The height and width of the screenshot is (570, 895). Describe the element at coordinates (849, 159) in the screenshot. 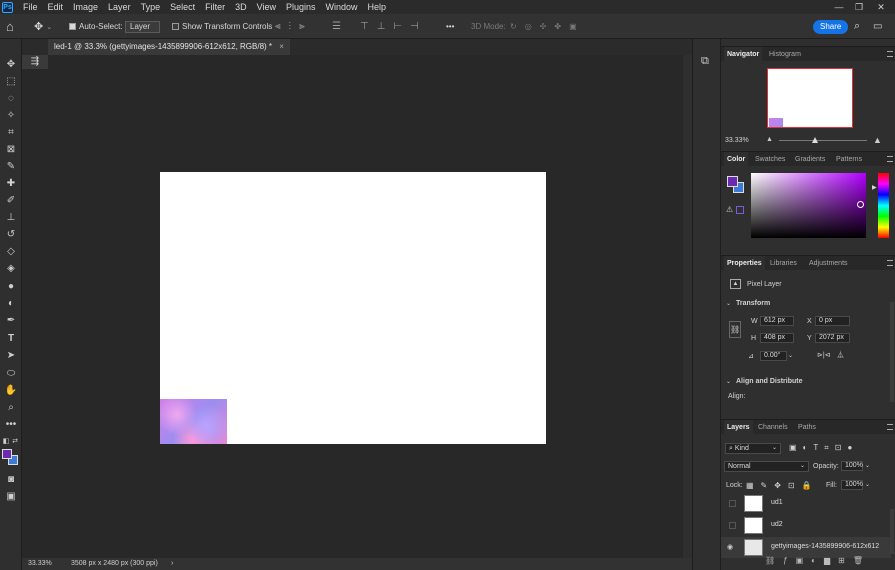

I see `tab-patterns: Patterns` at that location.